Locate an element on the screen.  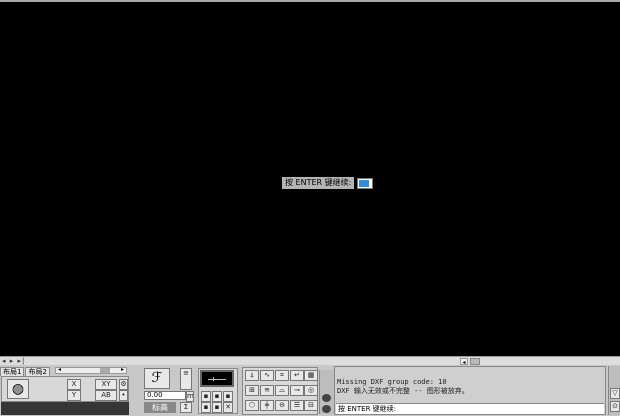
layout-nav-arrows: ◂ ▸ ▸| is located at coordinates (13, 361).